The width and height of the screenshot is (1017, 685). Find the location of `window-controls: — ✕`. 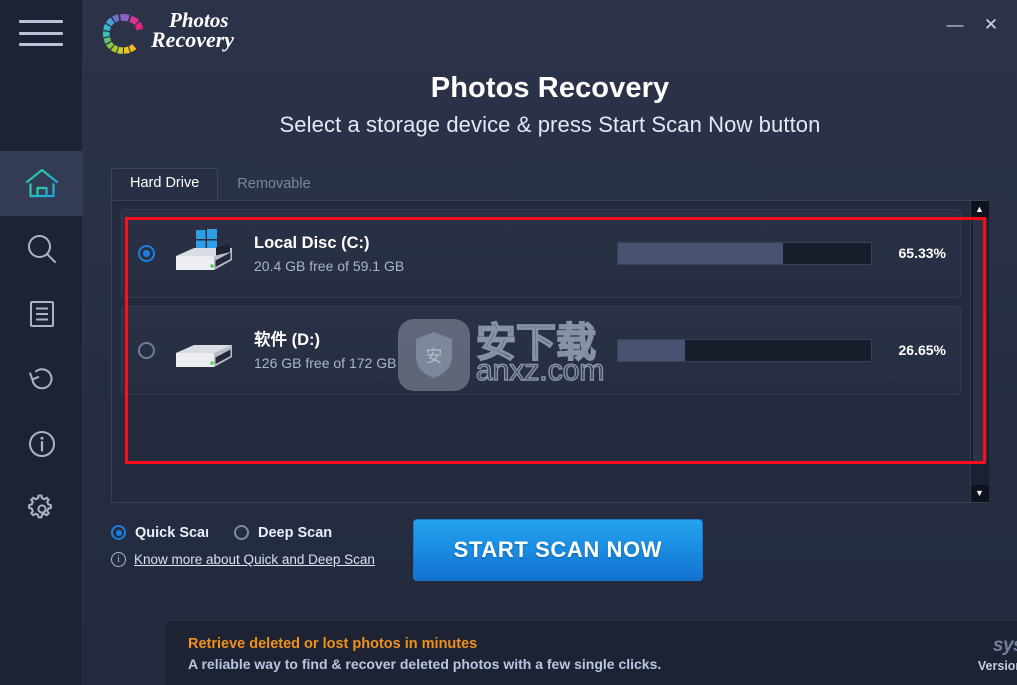

window-controls: — ✕ is located at coordinates (973, 24).